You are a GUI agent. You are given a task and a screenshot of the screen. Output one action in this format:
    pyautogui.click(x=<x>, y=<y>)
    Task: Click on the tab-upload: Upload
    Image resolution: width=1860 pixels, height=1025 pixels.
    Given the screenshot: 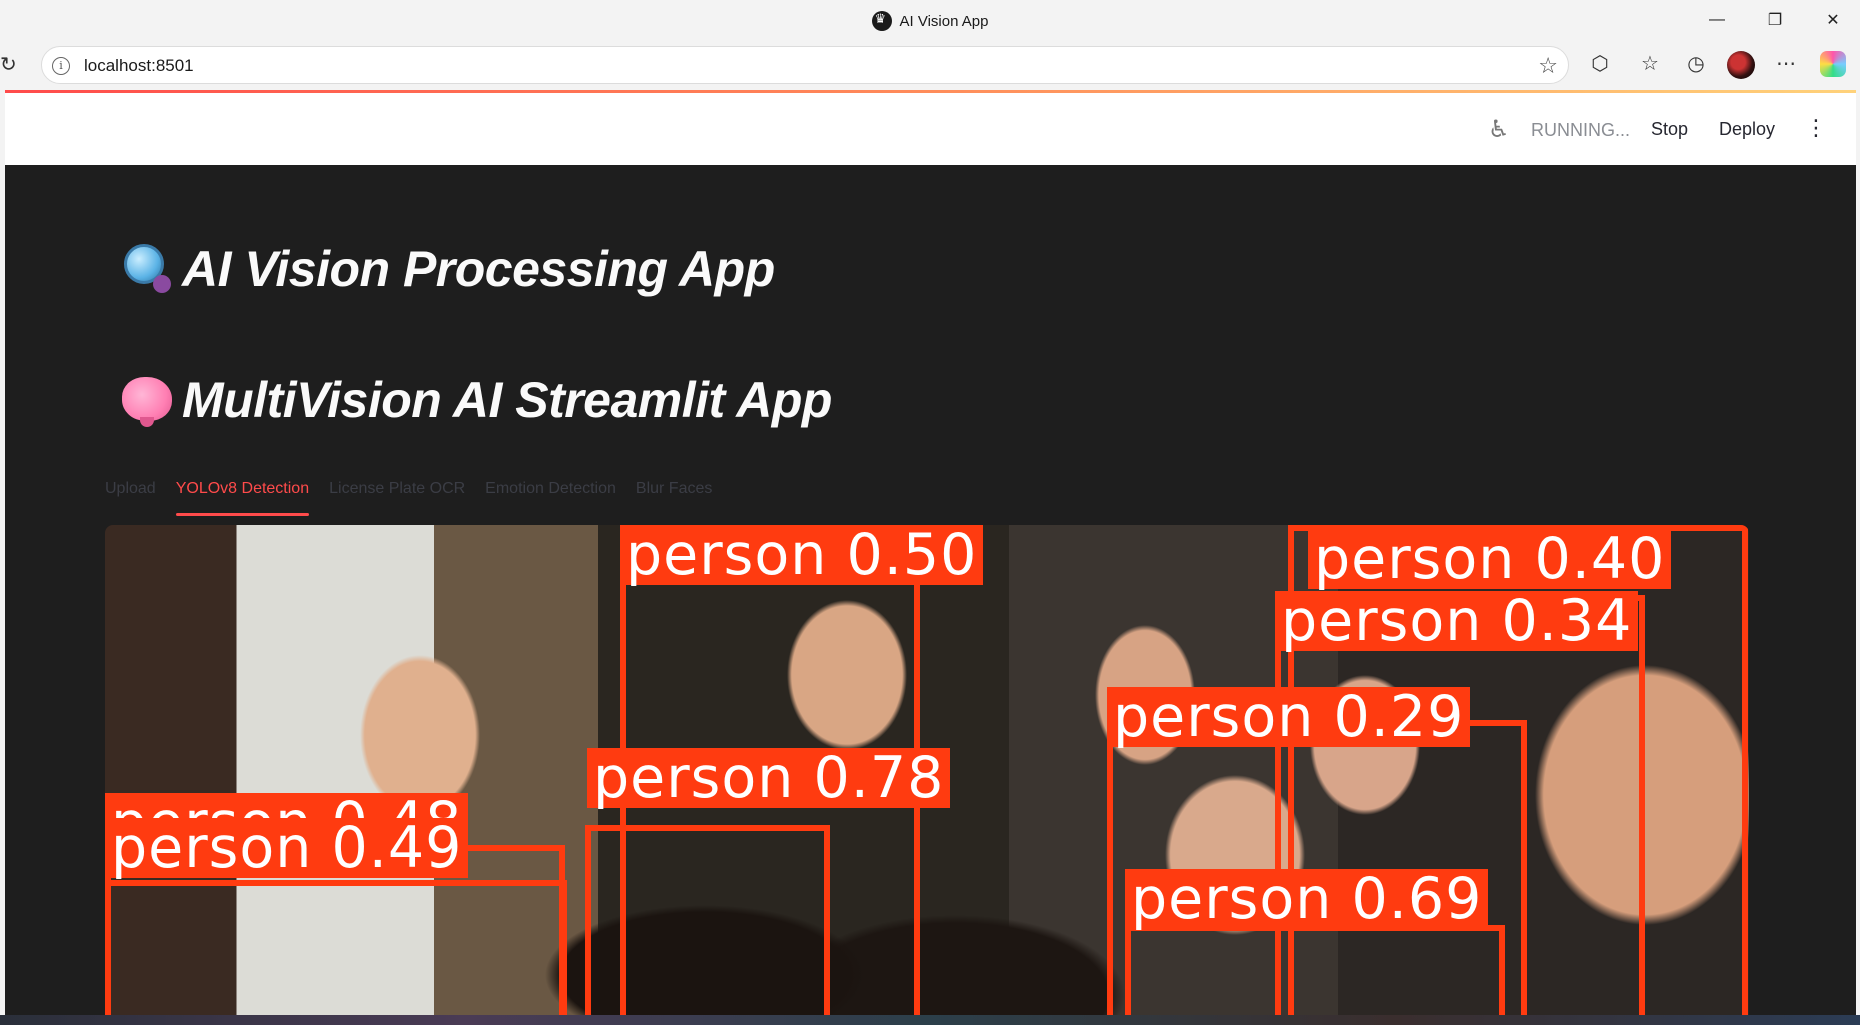 What is the action you would take?
    pyautogui.click(x=130, y=490)
    